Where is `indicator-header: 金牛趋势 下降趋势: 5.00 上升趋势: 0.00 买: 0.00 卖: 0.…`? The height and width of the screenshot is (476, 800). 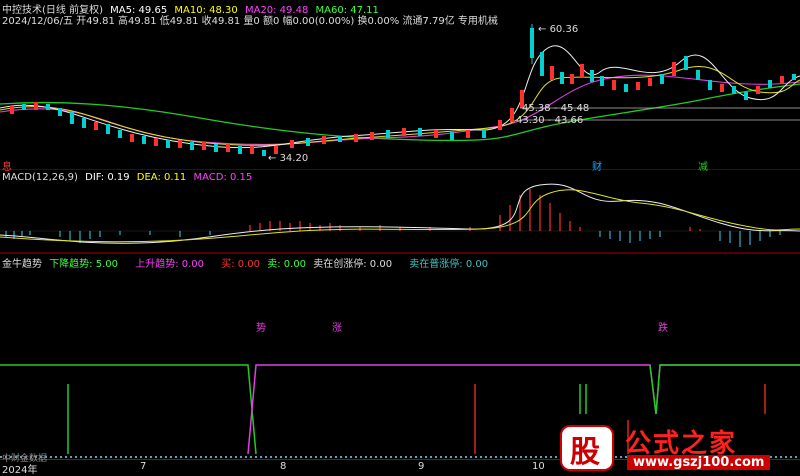 indicator-header: 金牛趋势 下降趋势: 5.00 上升趋势: 0.00 买: 0.00 卖: 0.… is located at coordinates (247, 262).